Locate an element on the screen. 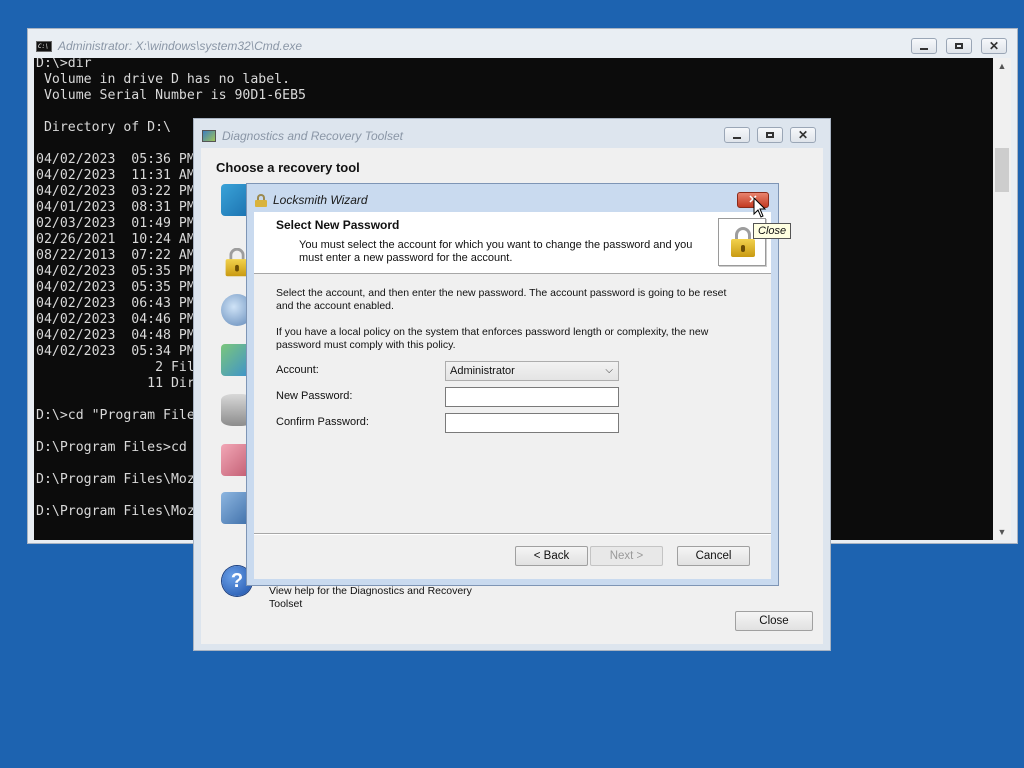 The height and width of the screenshot is (768, 1024). cmd-minimize-button is located at coordinates (924, 46).